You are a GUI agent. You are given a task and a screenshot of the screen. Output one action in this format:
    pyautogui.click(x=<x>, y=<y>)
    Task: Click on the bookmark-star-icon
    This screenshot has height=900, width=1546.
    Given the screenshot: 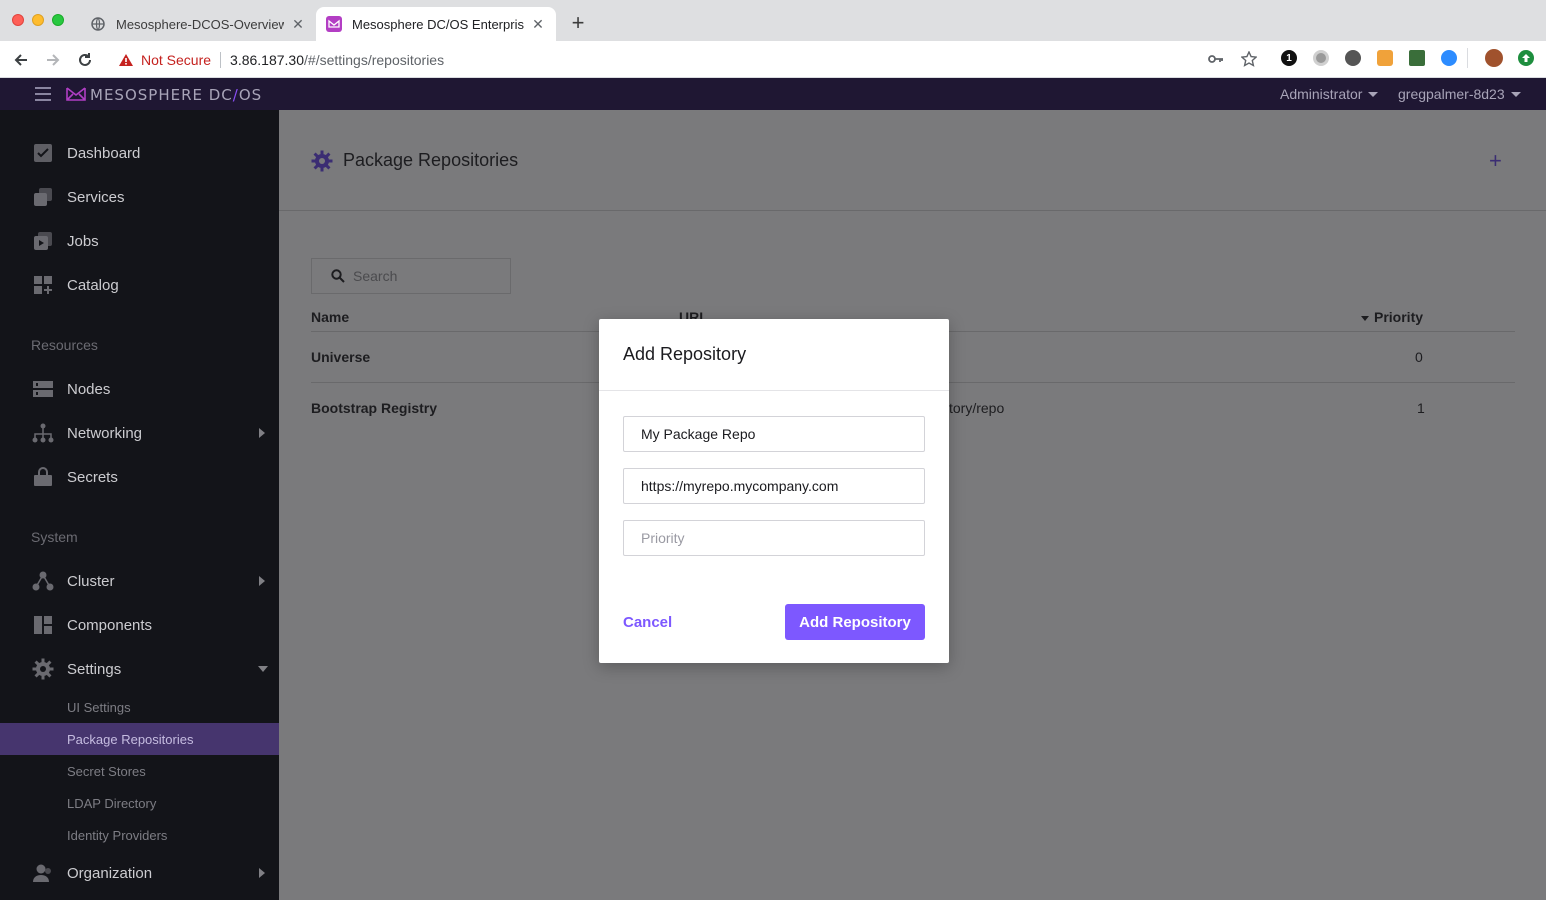 What is the action you would take?
    pyautogui.click(x=1249, y=59)
    